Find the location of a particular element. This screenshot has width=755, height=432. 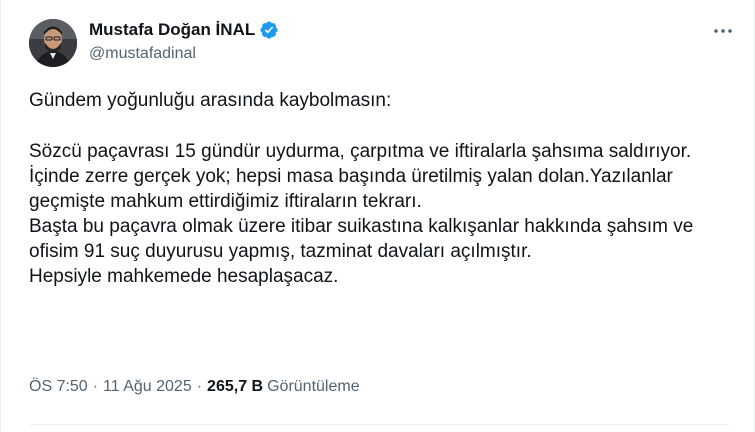

display-name: Mustafa Doğan İNAL is located at coordinates (172, 30).